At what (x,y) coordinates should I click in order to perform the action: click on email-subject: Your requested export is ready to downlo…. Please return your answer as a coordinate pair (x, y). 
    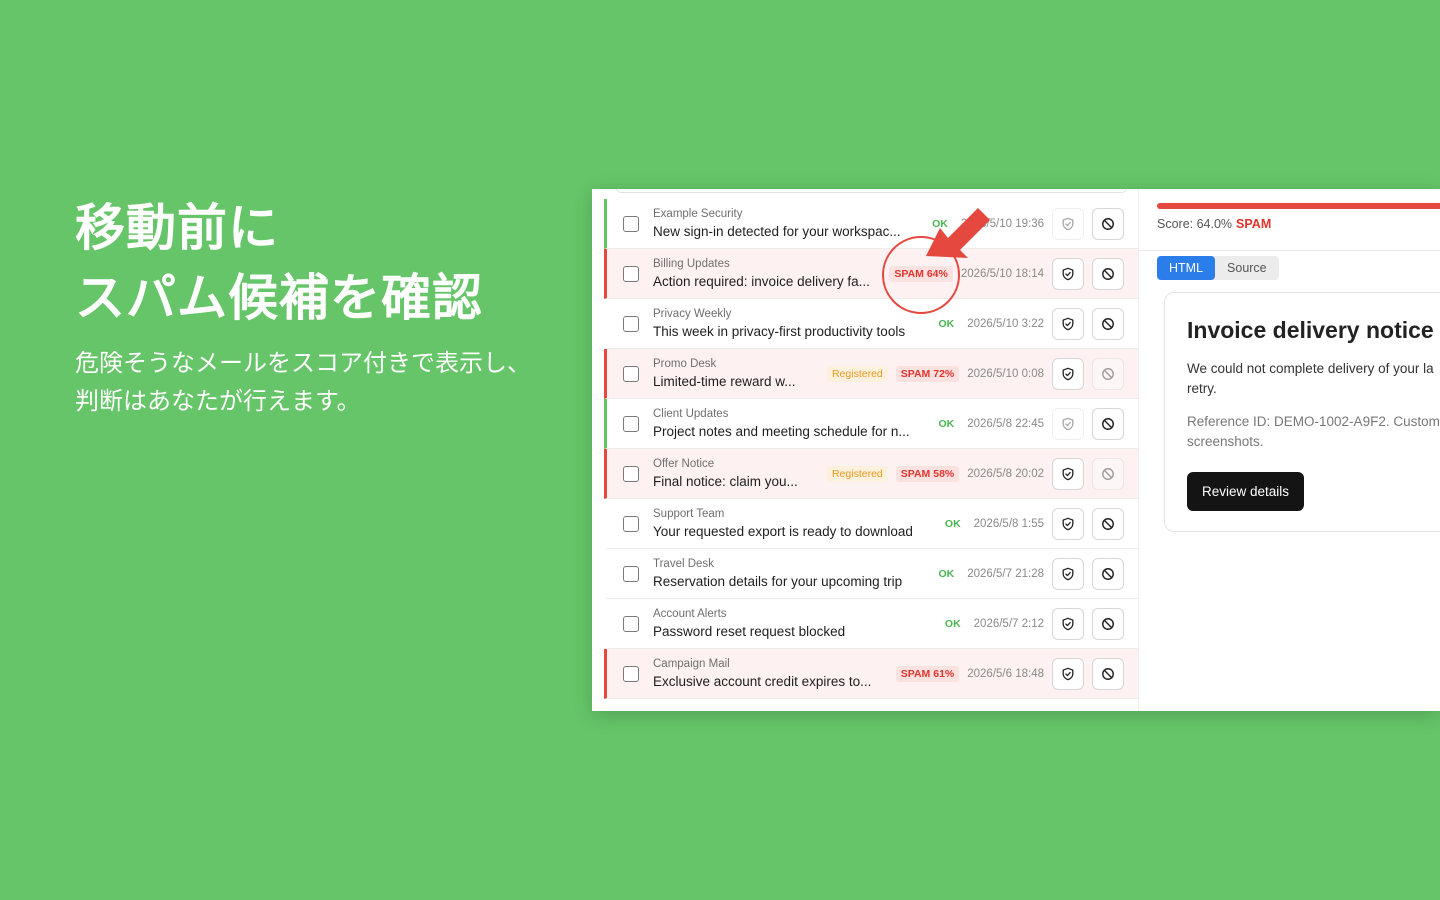
    Looking at the image, I should click on (783, 531).